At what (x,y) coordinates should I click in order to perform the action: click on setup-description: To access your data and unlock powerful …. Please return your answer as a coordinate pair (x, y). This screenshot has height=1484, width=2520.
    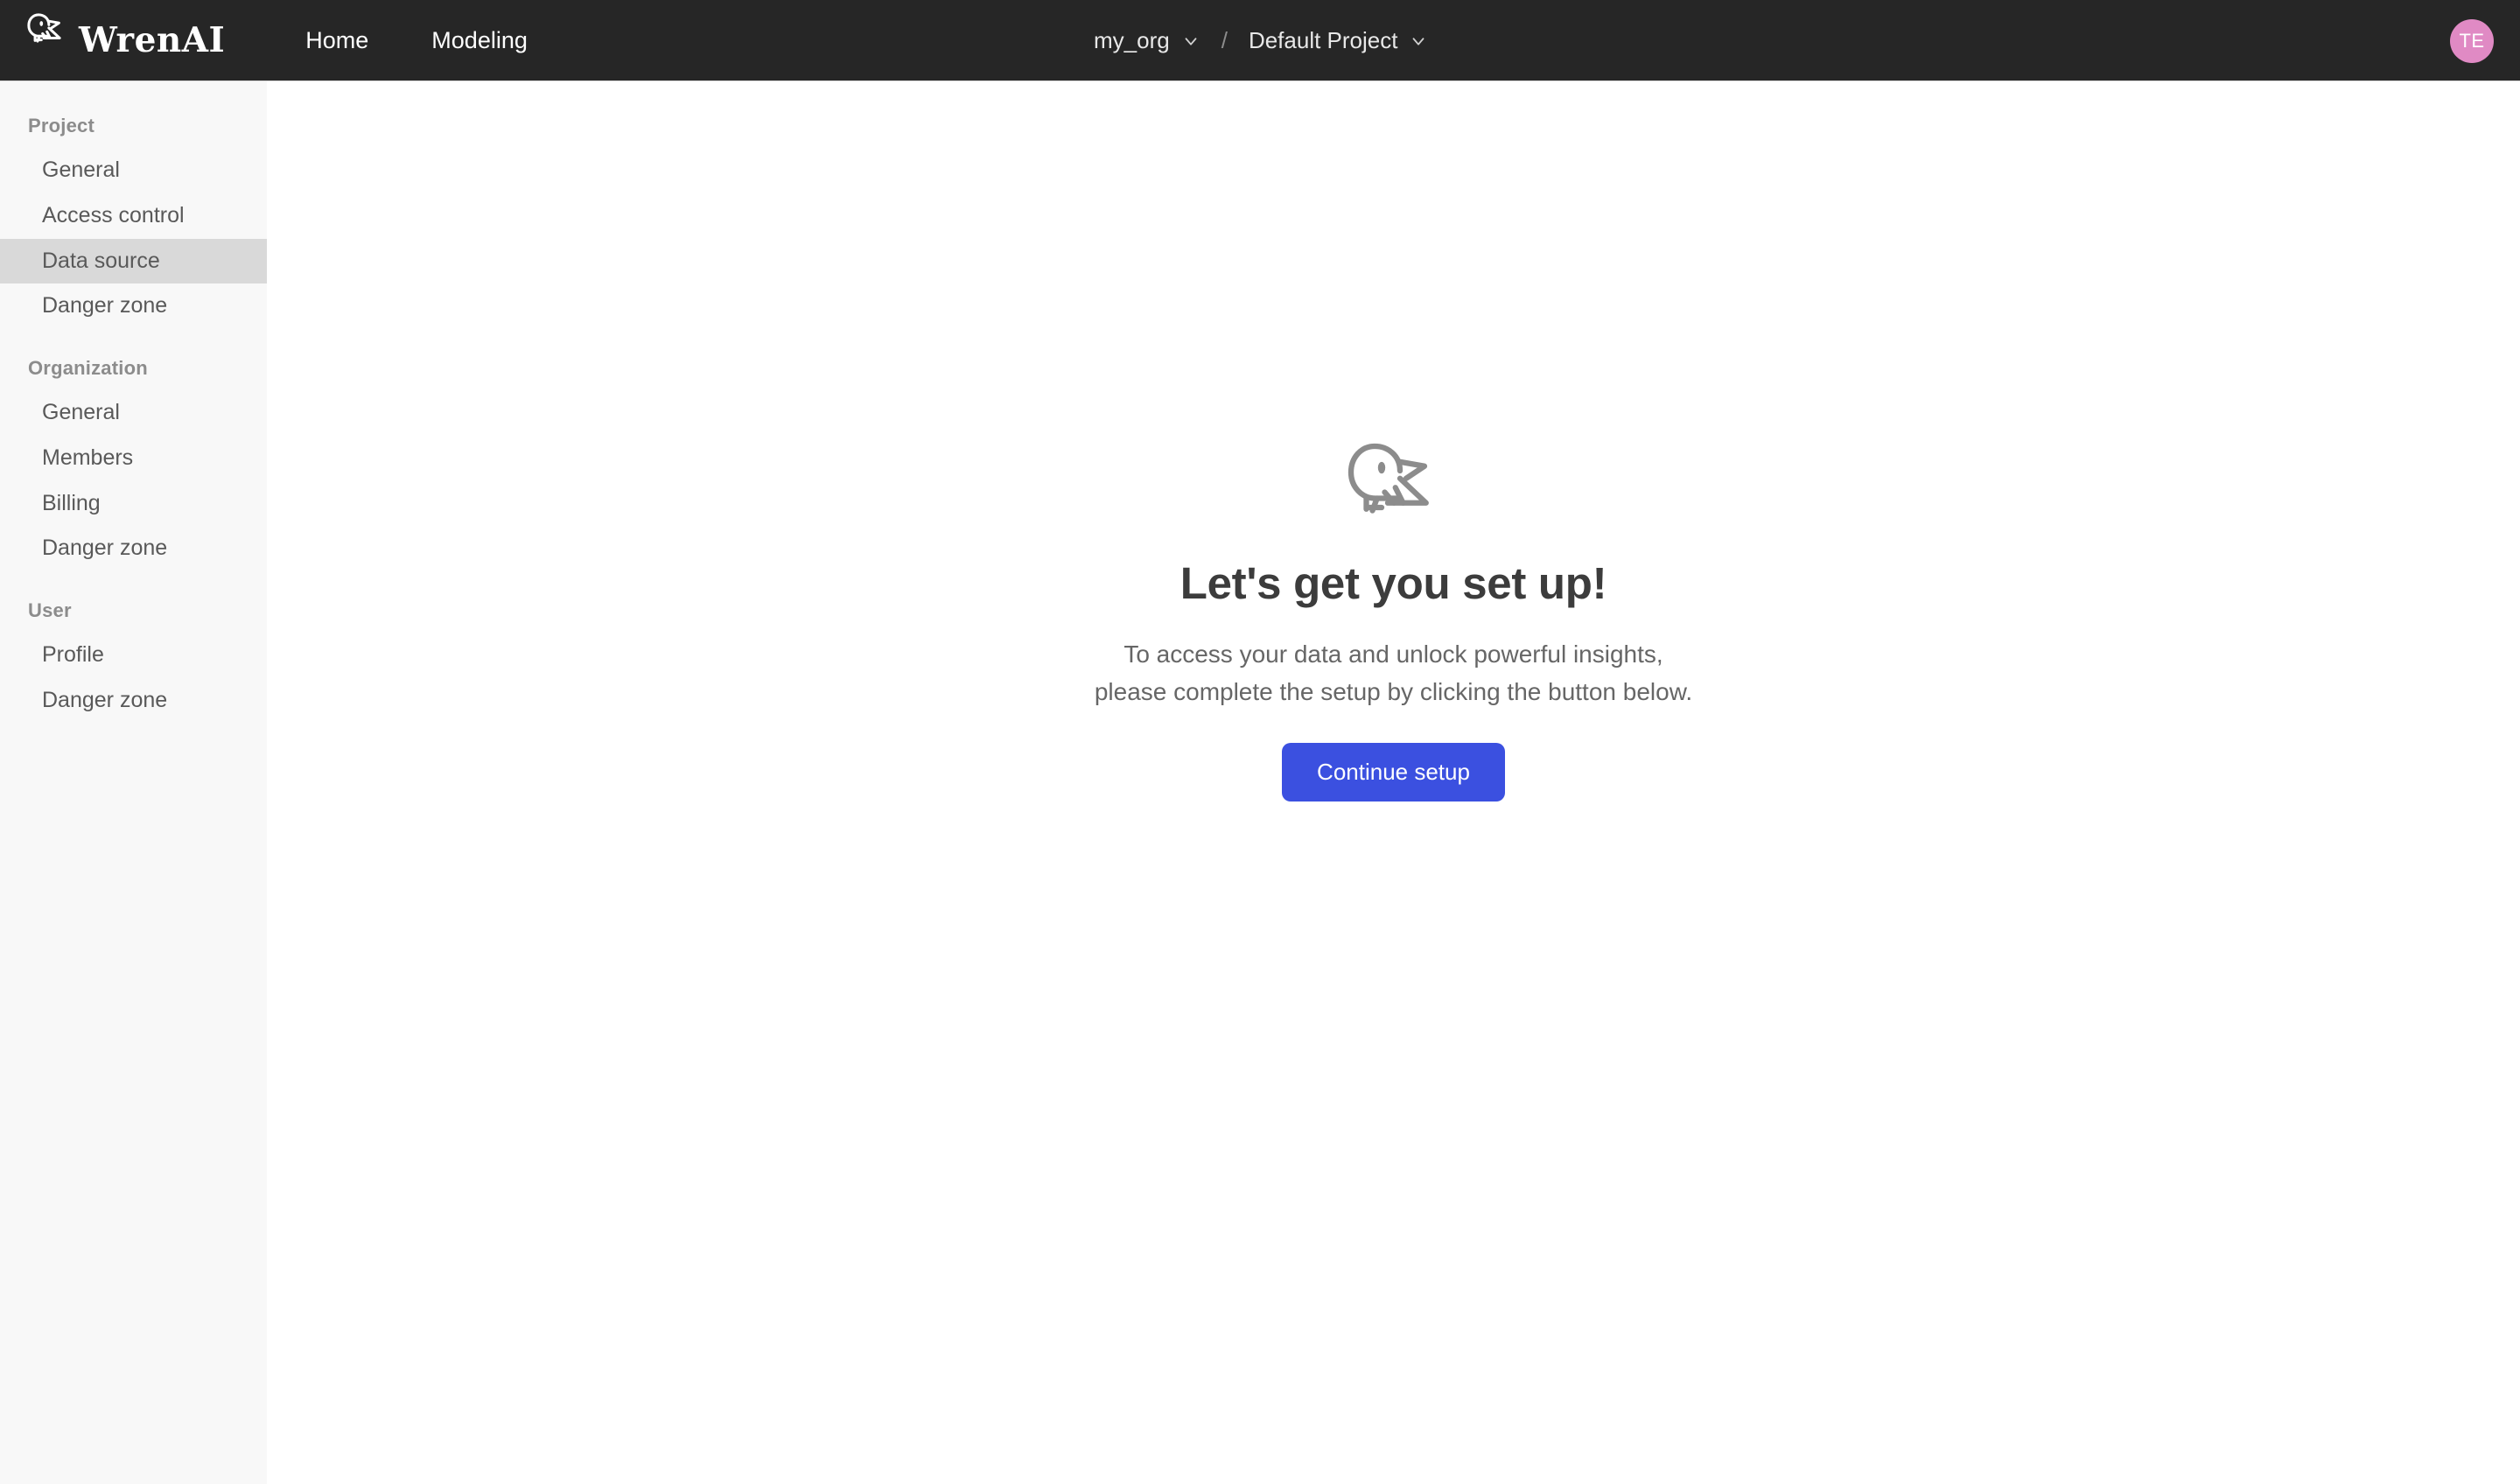
    Looking at the image, I should click on (1393, 673).